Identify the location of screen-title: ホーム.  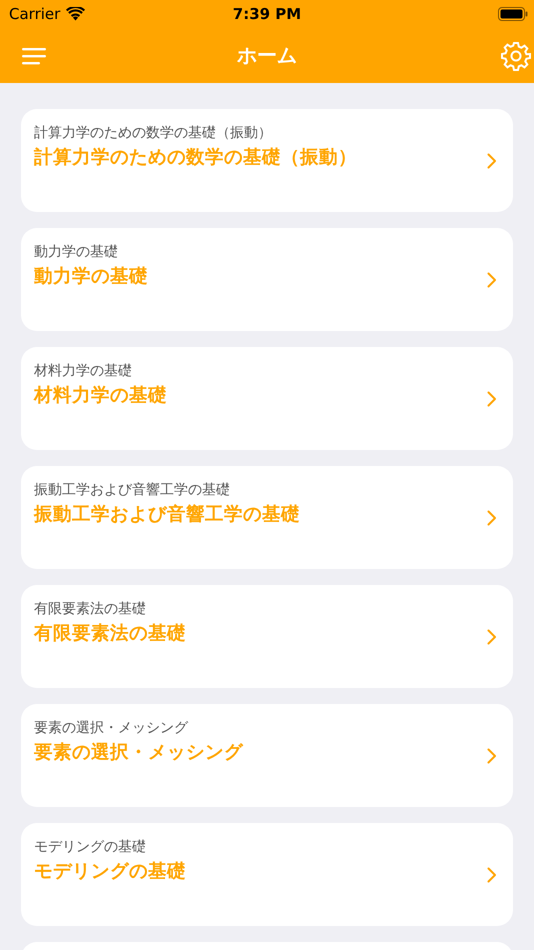
(267, 55).